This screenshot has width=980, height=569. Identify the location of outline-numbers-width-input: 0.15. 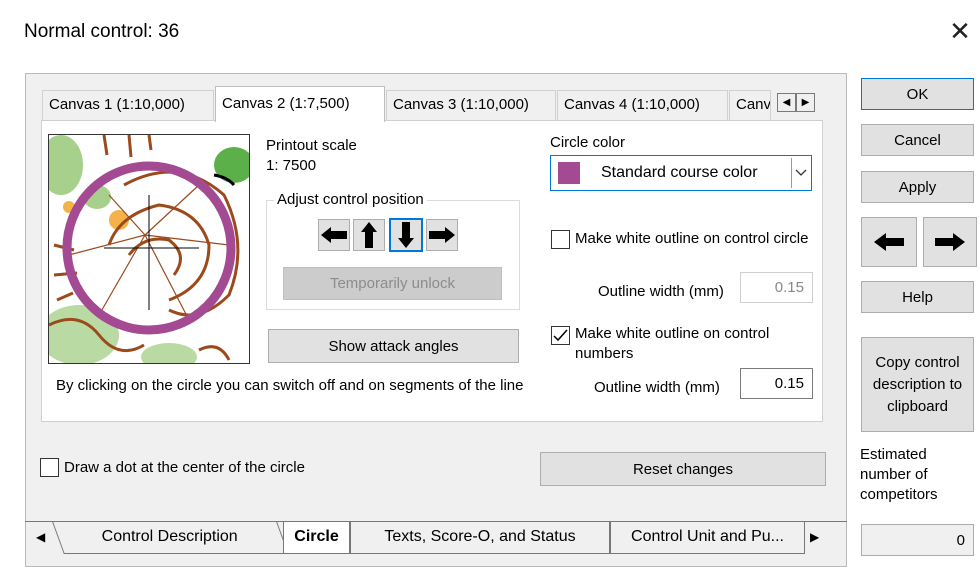
(776, 383).